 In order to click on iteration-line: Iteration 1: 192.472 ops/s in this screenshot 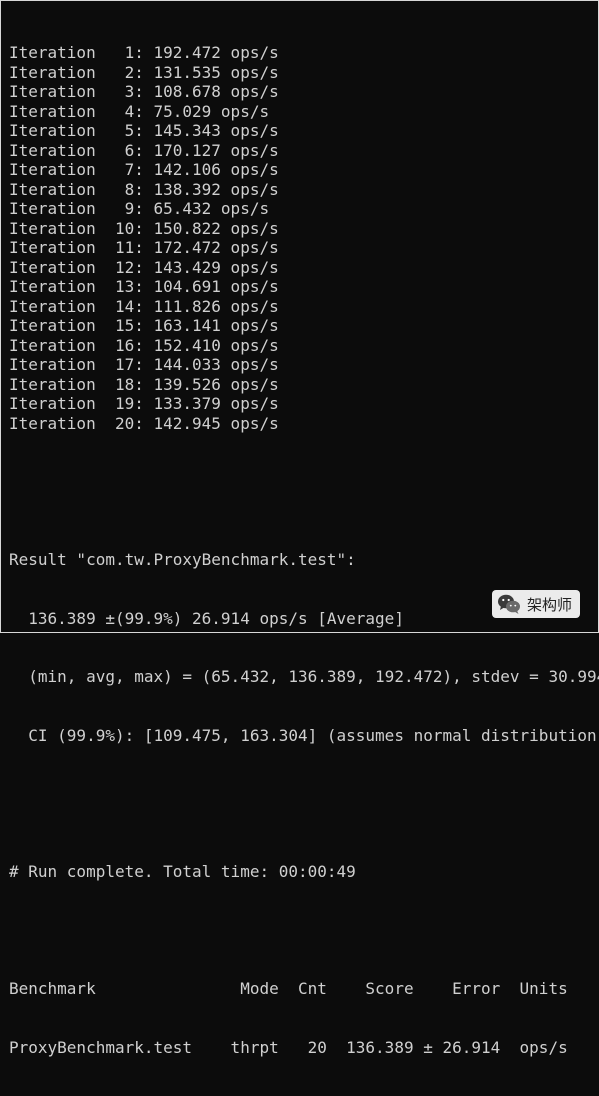, I will do `click(144, 52)`.